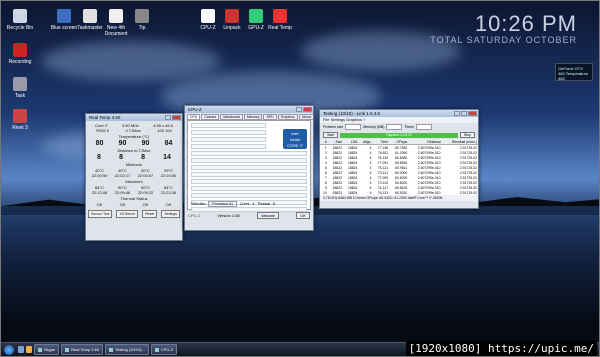  What do you see at coordinates (326, 119) in the screenshot?
I see `menu-file: File` at bounding box center [326, 119].